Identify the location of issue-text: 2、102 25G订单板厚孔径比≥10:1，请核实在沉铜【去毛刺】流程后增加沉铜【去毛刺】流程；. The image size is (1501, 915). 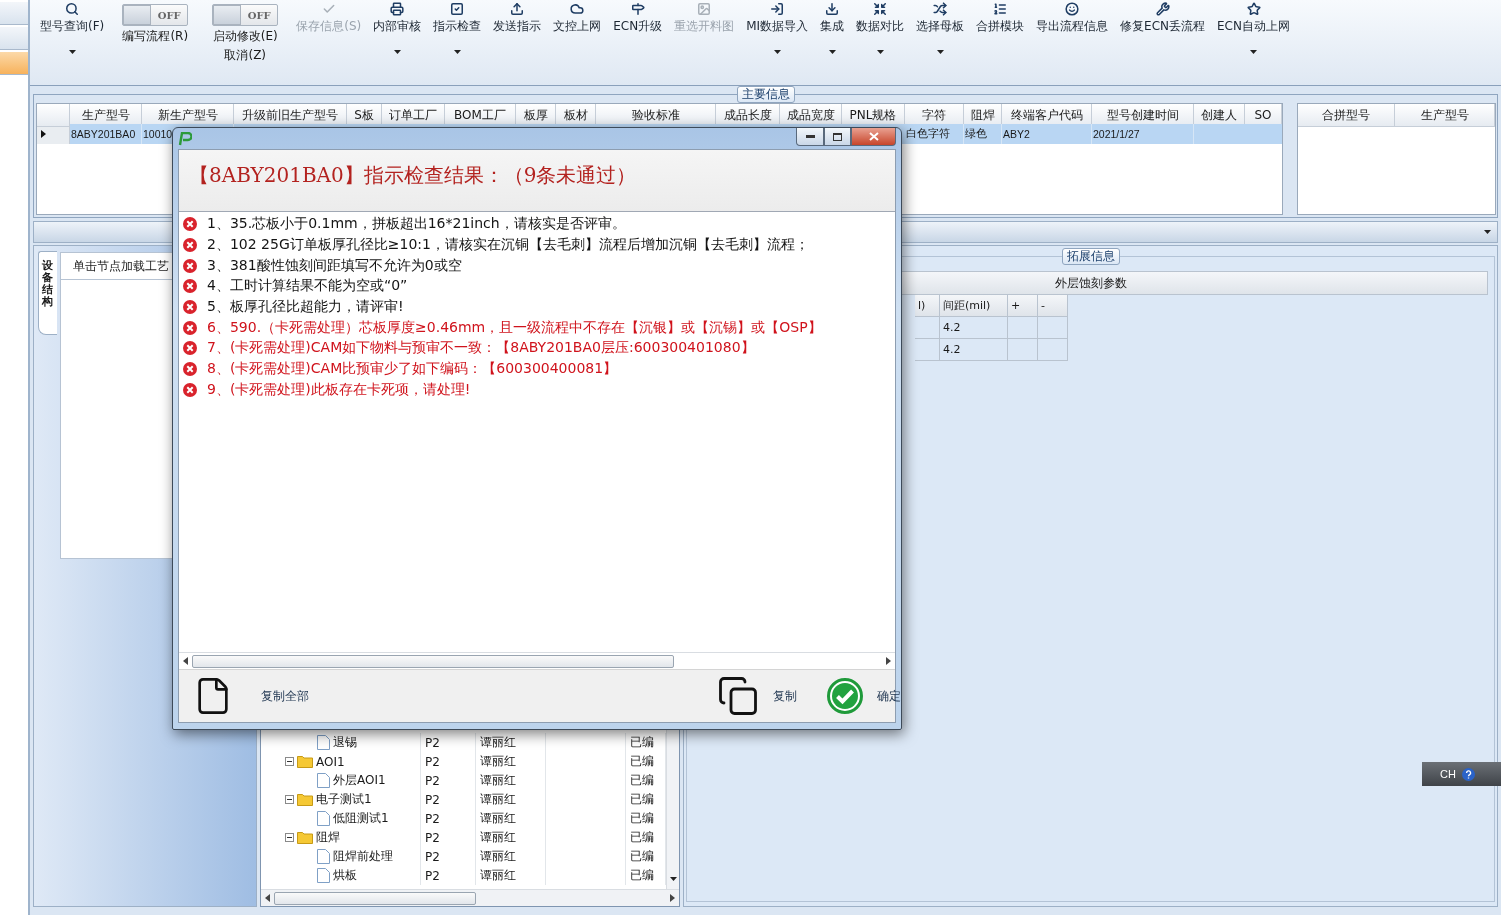
(508, 245).